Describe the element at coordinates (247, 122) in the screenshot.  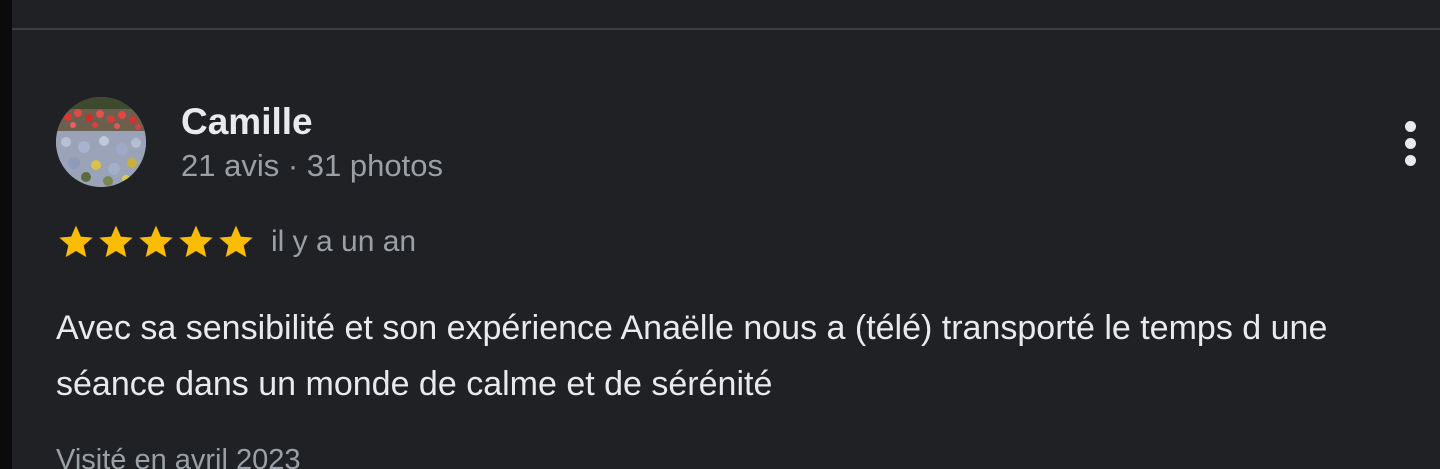
I see `reviewer-name: Camille` at that location.